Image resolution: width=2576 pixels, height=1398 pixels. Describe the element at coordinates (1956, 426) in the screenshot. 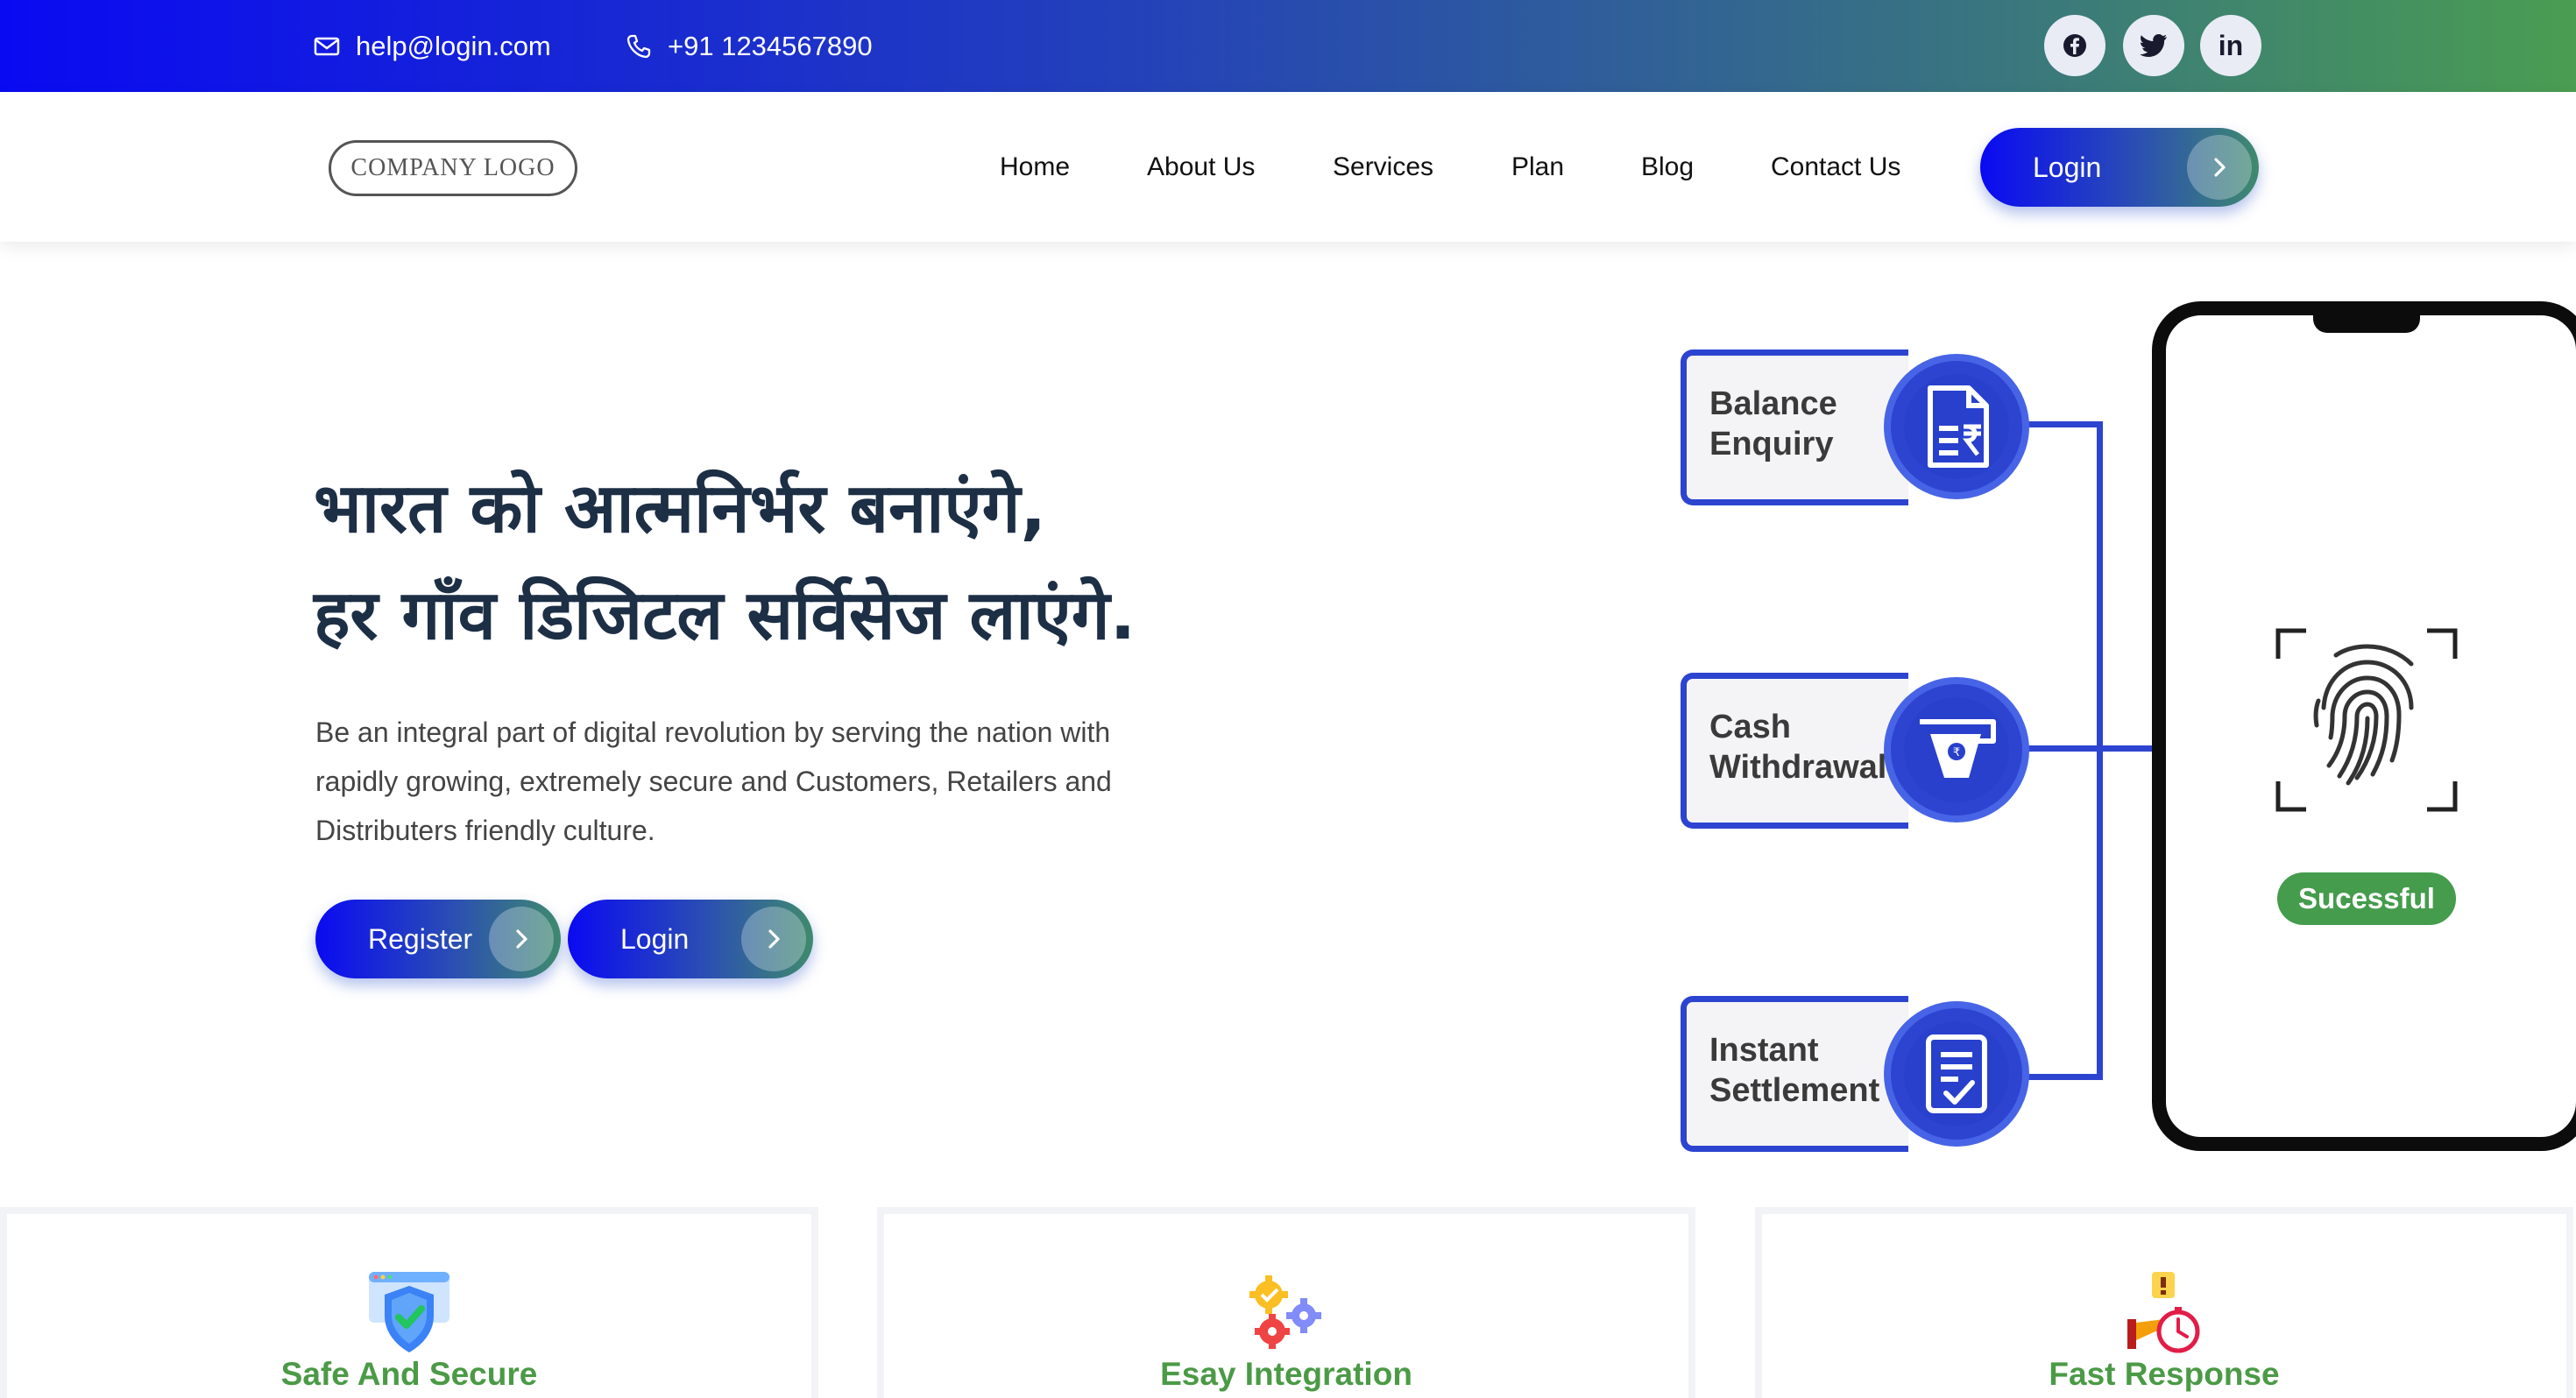

I see `document-rupee-icon` at that location.